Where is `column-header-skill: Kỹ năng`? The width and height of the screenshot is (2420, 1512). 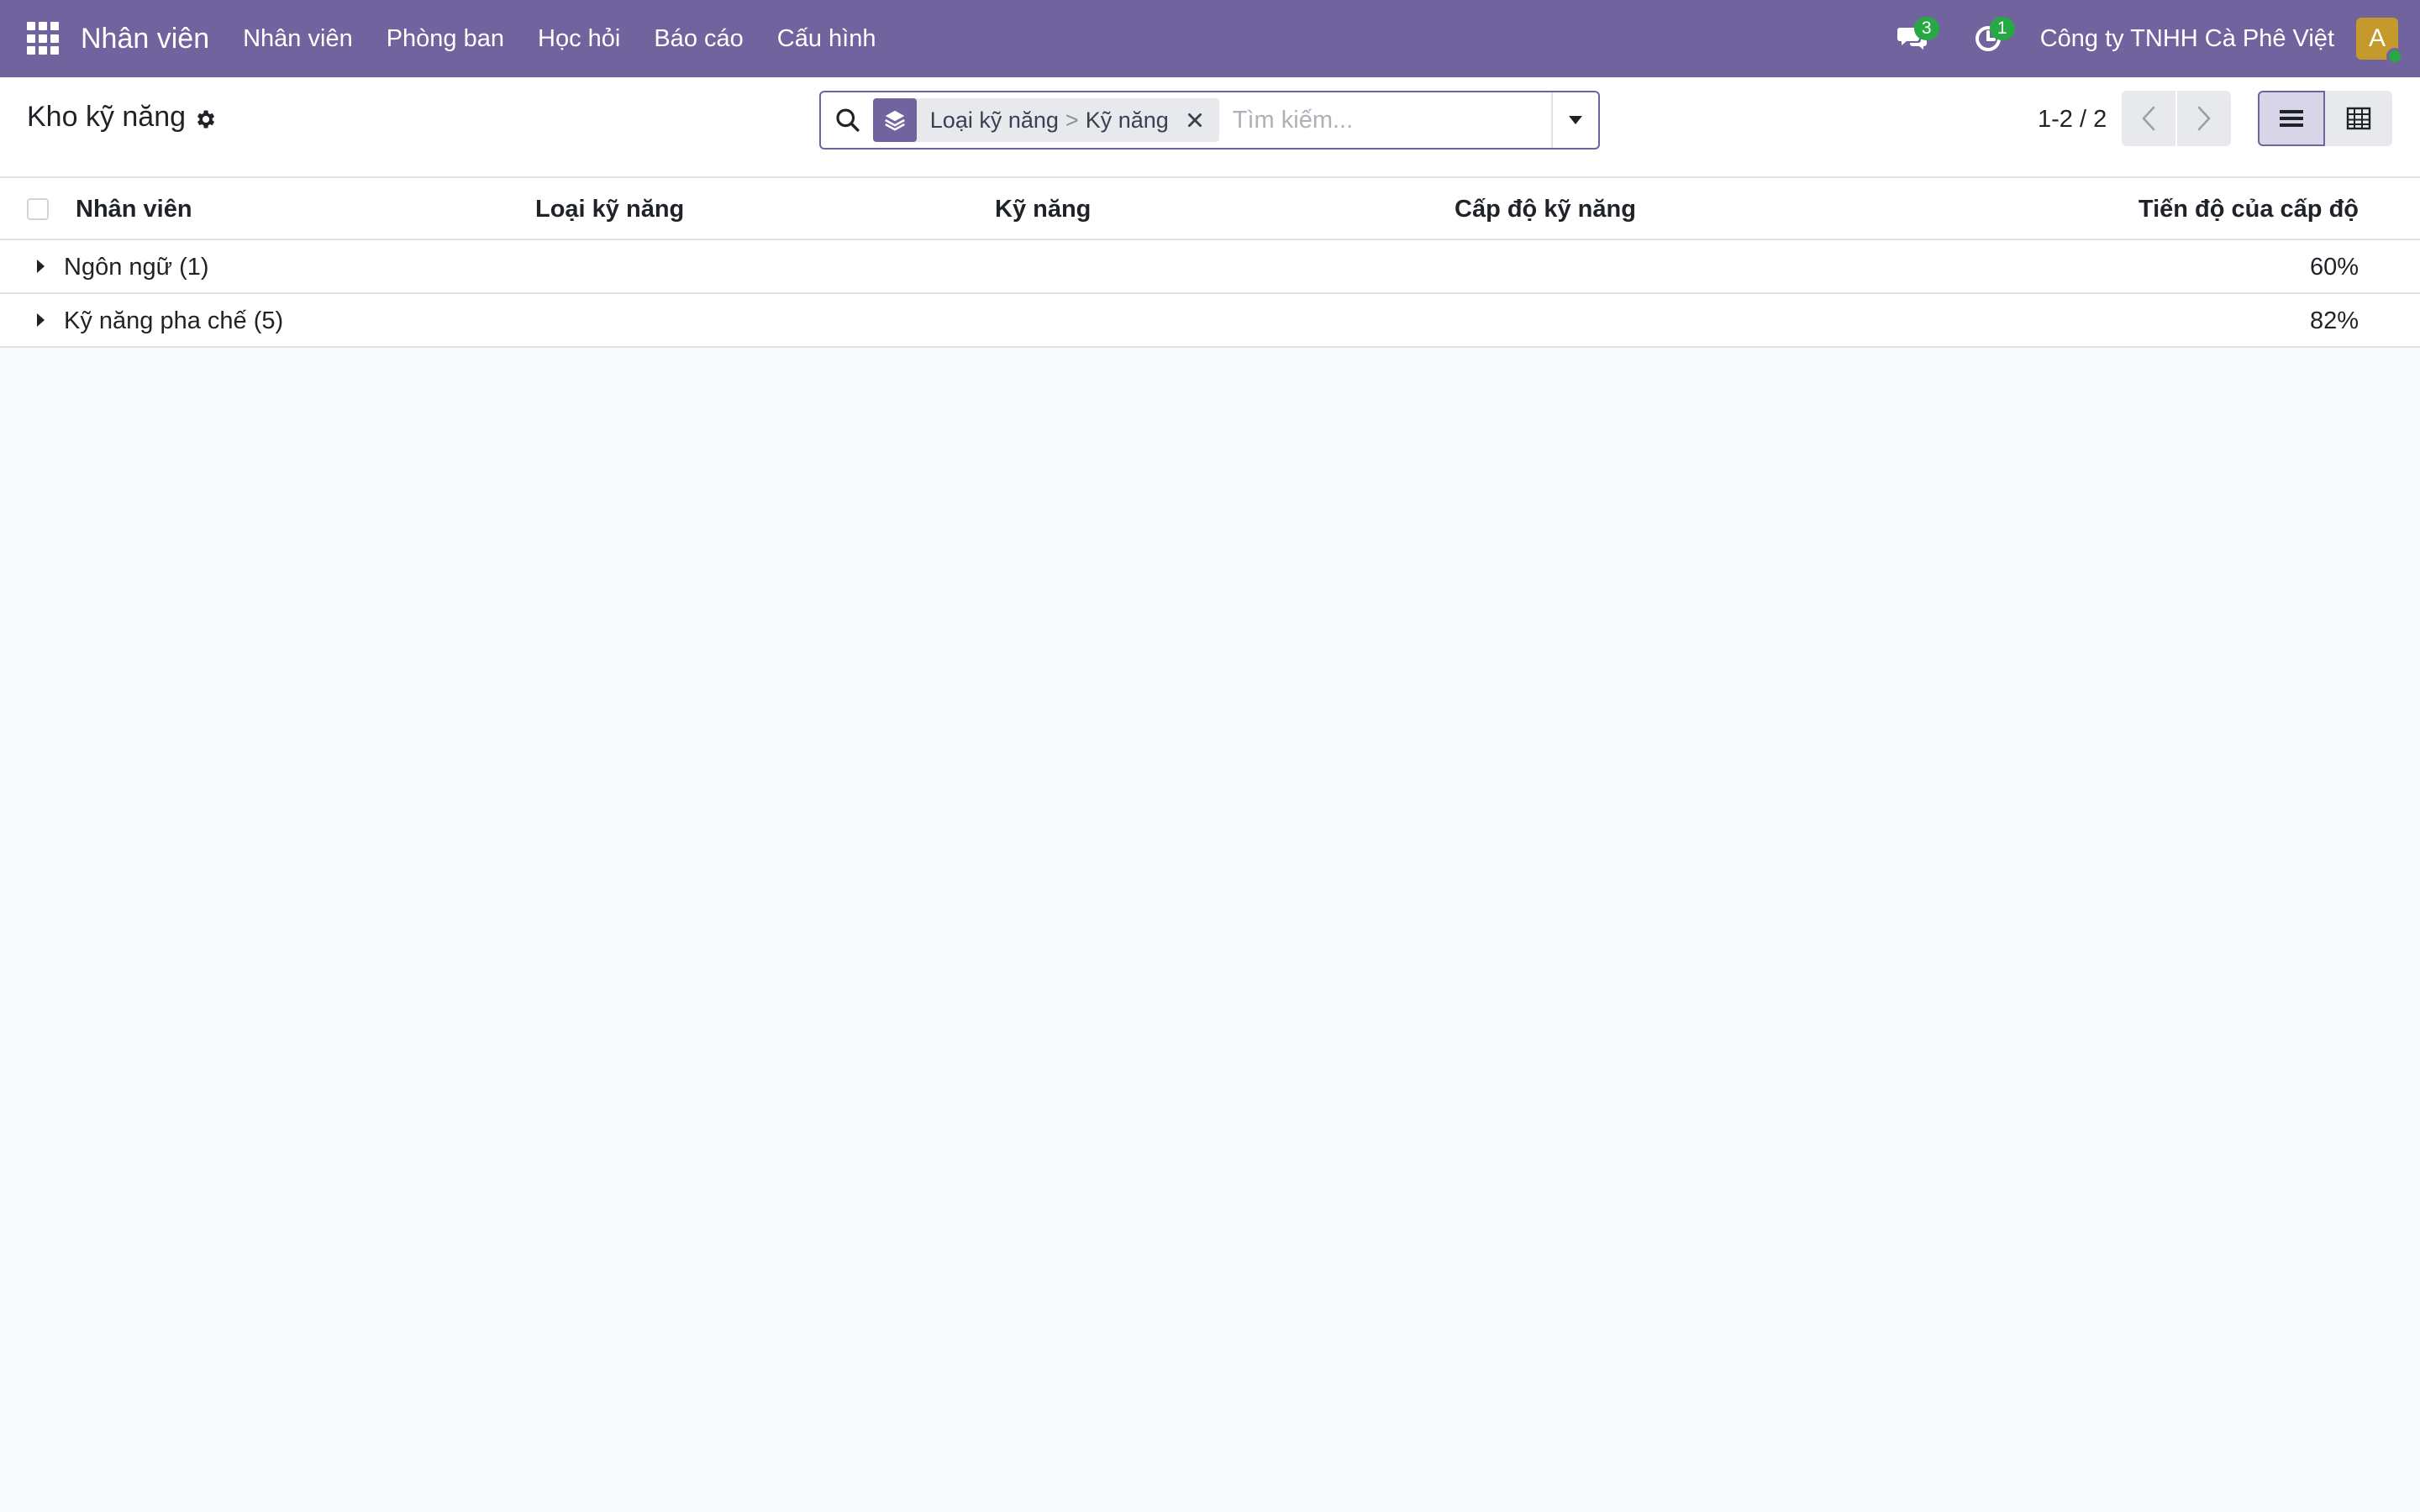 column-header-skill: Kỹ năng is located at coordinates (1043, 209).